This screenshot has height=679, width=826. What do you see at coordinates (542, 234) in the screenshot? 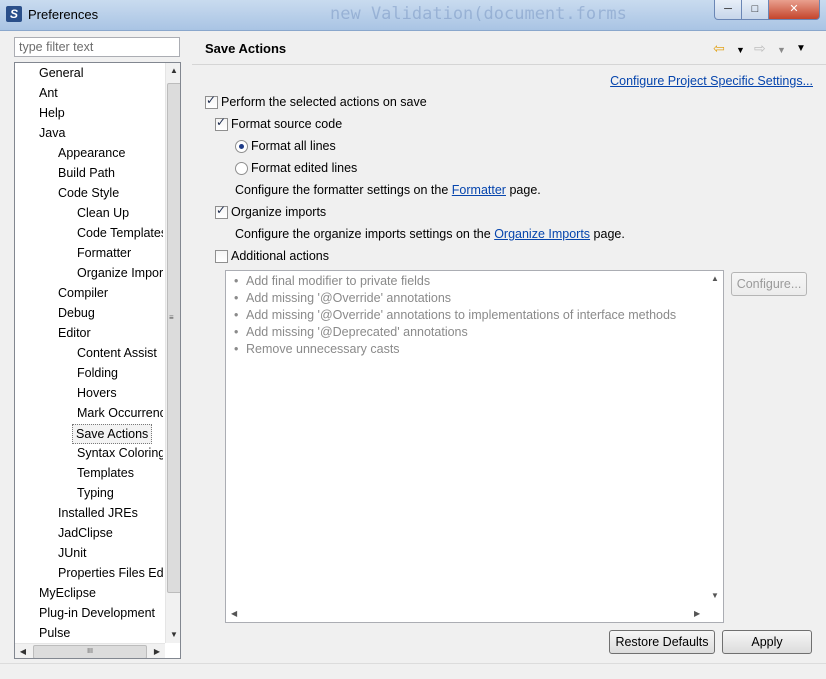
I see `organize-imports-link: Organize Imports` at bounding box center [542, 234].